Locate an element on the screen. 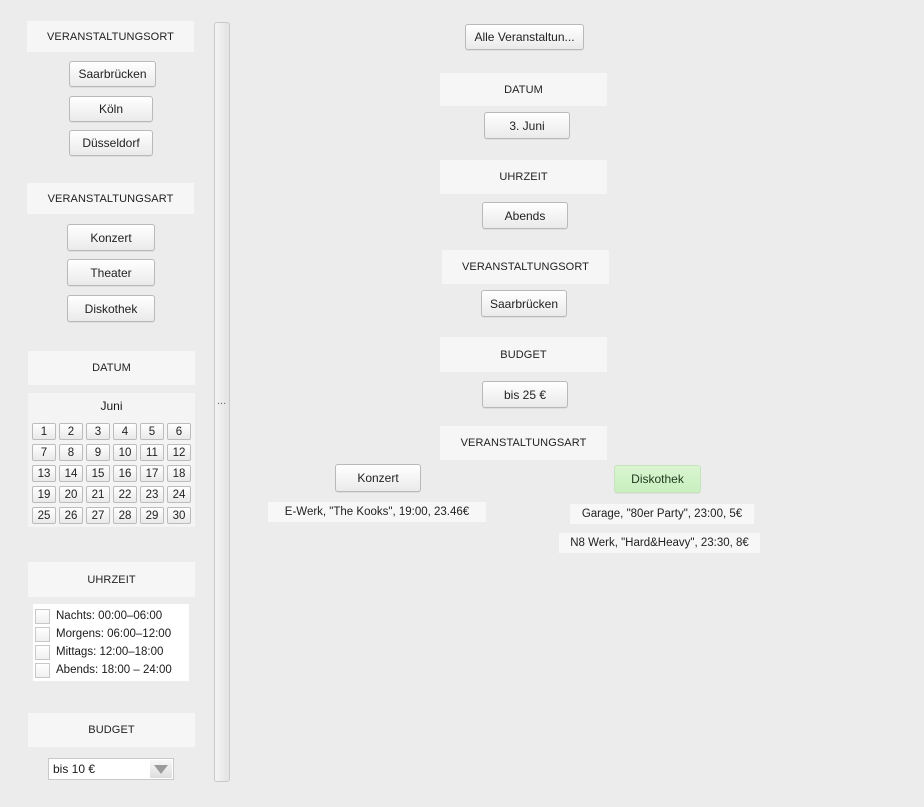  calendar-day: 5 is located at coordinates (152, 431).